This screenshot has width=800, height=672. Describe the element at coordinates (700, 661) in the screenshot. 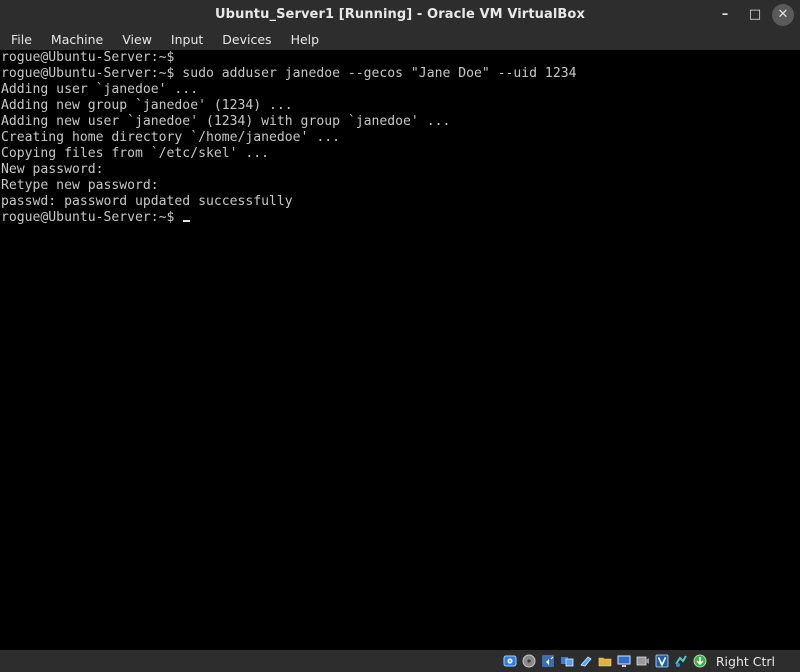

I see `keyboard-capture-icon` at that location.